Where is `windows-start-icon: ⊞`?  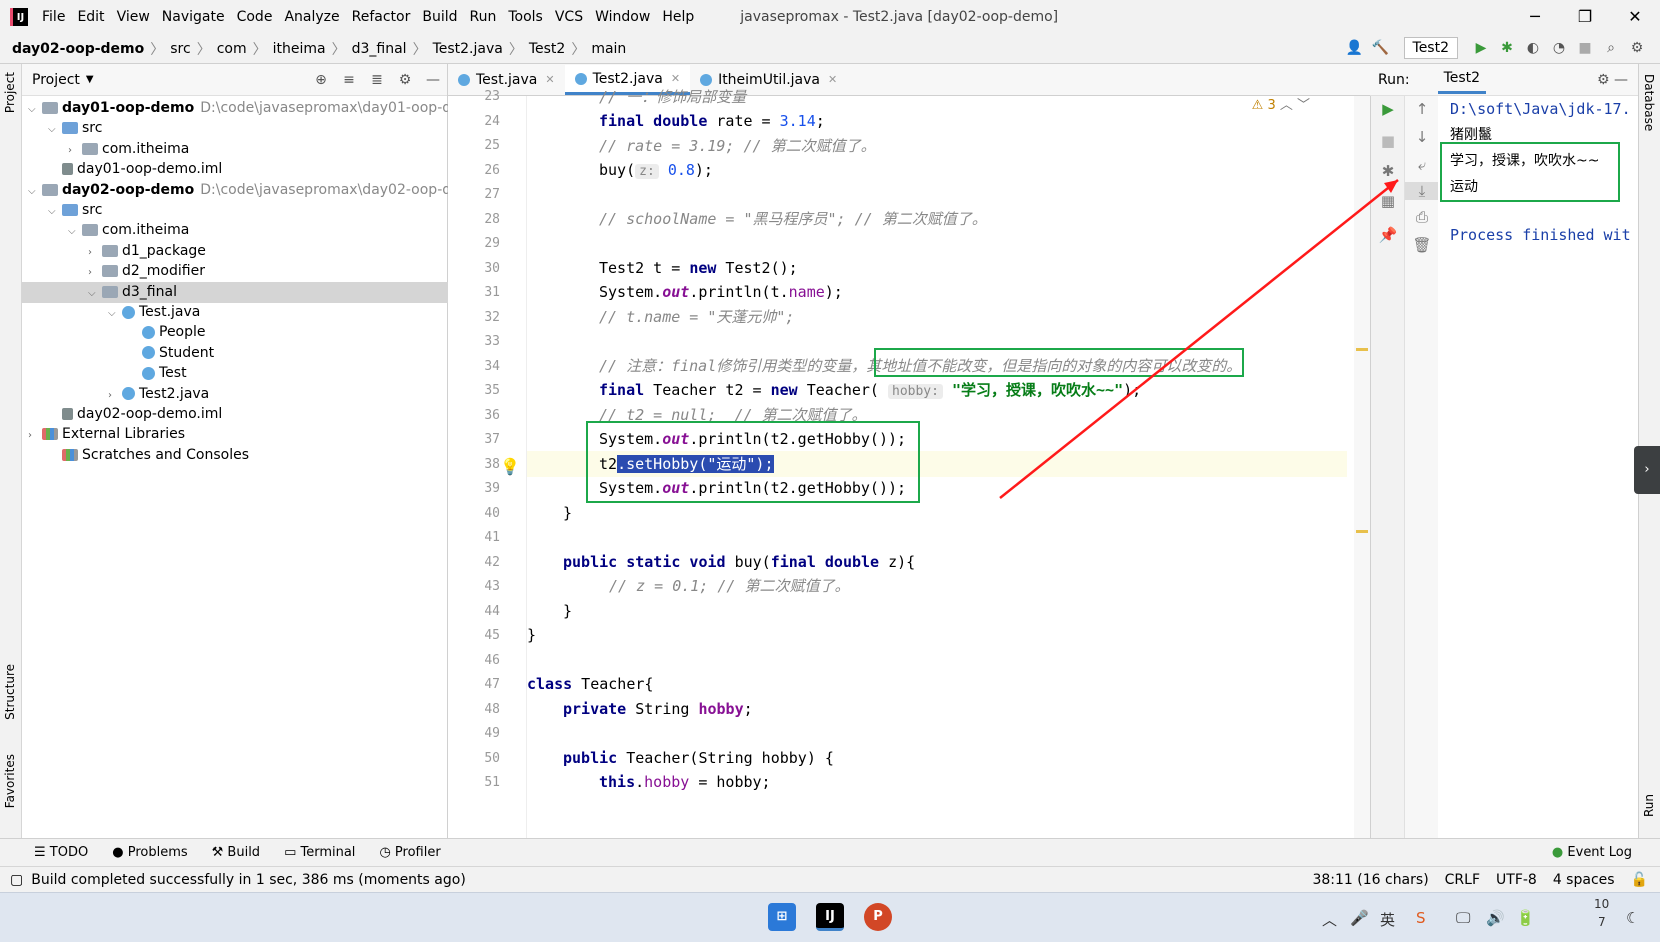 windows-start-icon: ⊞ is located at coordinates (782, 917).